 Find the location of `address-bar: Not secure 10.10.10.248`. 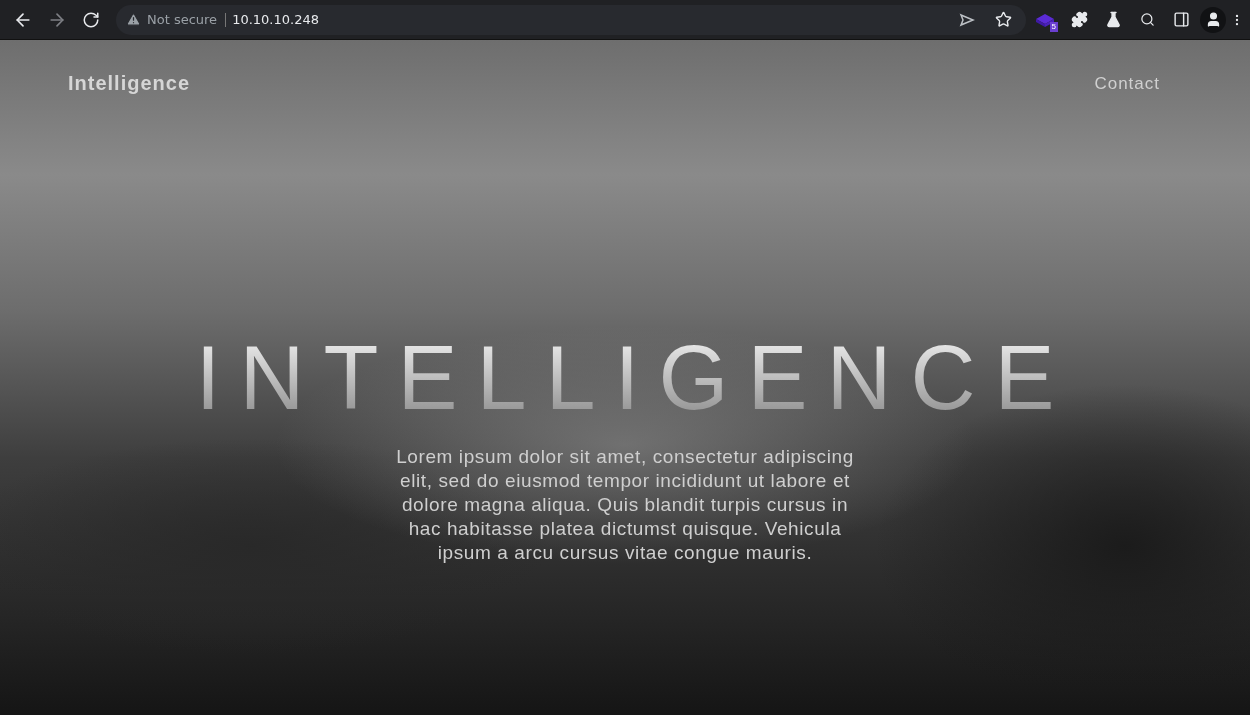

address-bar: Not secure 10.10.10.248 is located at coordinates (571, 19).